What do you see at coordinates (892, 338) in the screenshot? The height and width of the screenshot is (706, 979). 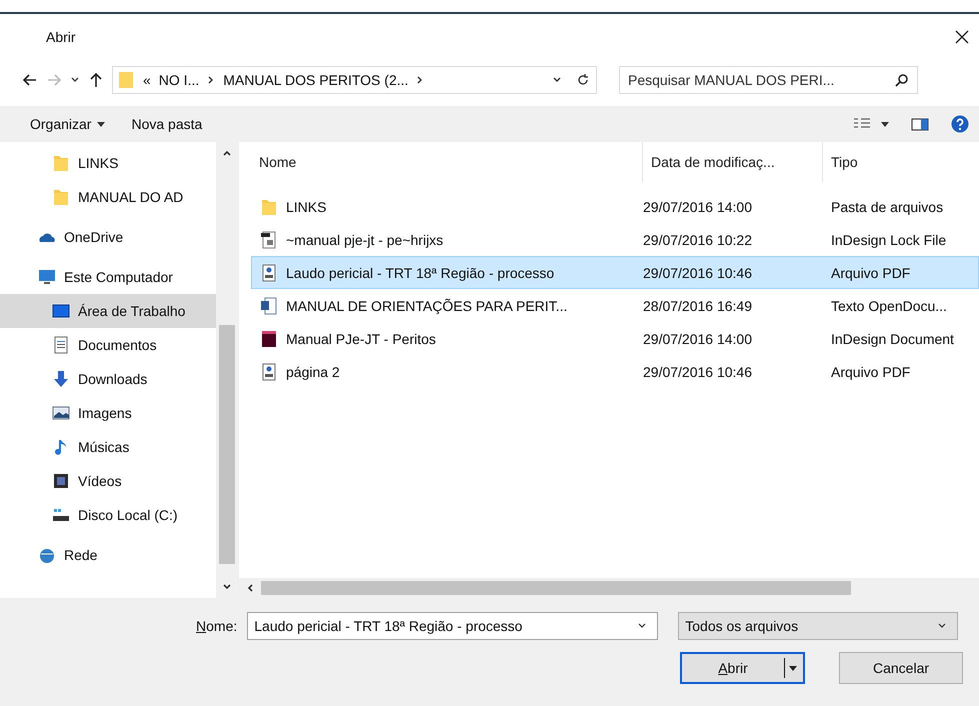 I see `type-text: InDesign Document` at bounding box center [892, 338].